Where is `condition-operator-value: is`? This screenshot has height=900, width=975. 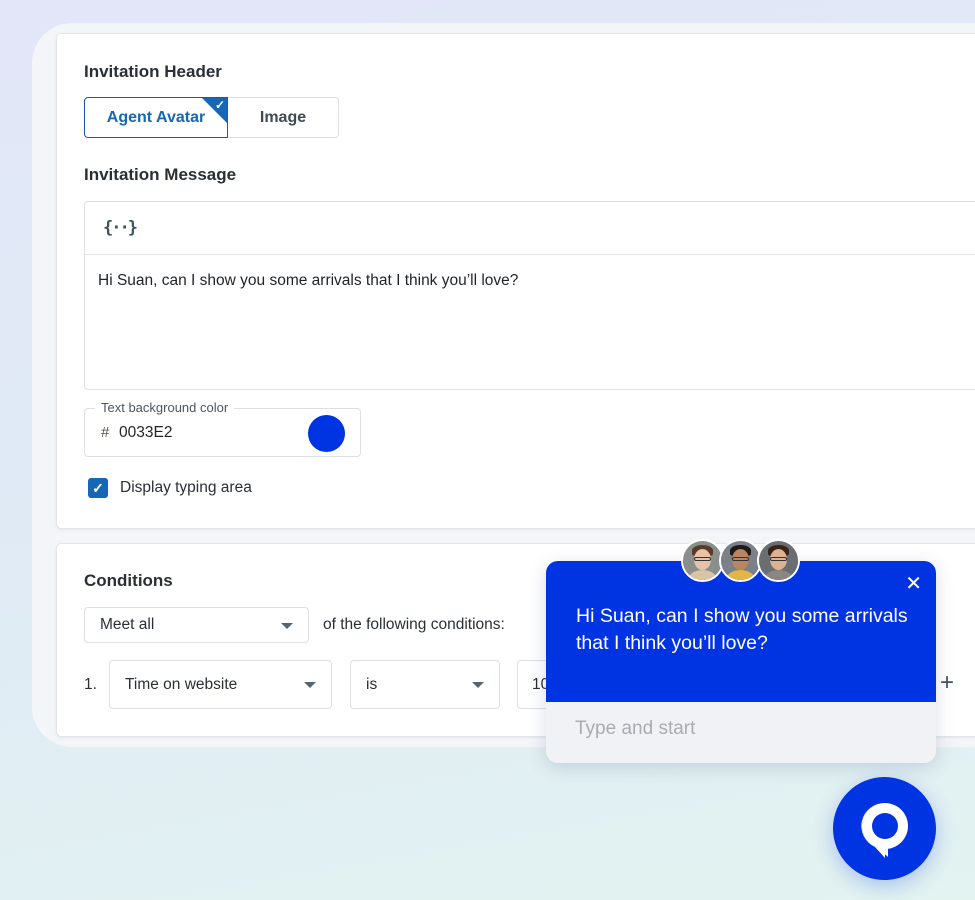 condition-operator-value: is is located at coordinates (372, 684).